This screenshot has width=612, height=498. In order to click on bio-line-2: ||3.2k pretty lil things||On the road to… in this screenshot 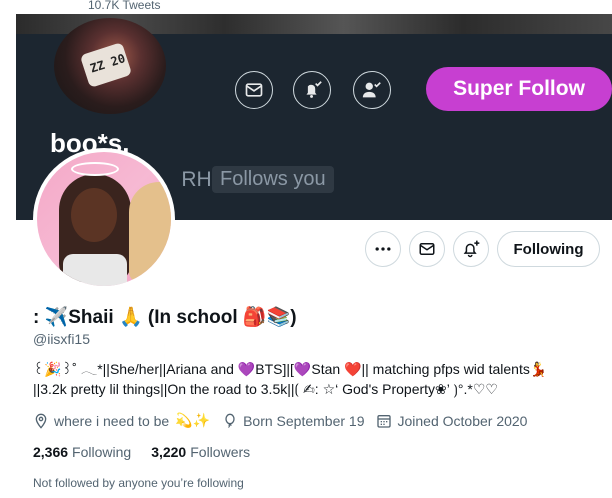, I will do `click(265, 389)`.